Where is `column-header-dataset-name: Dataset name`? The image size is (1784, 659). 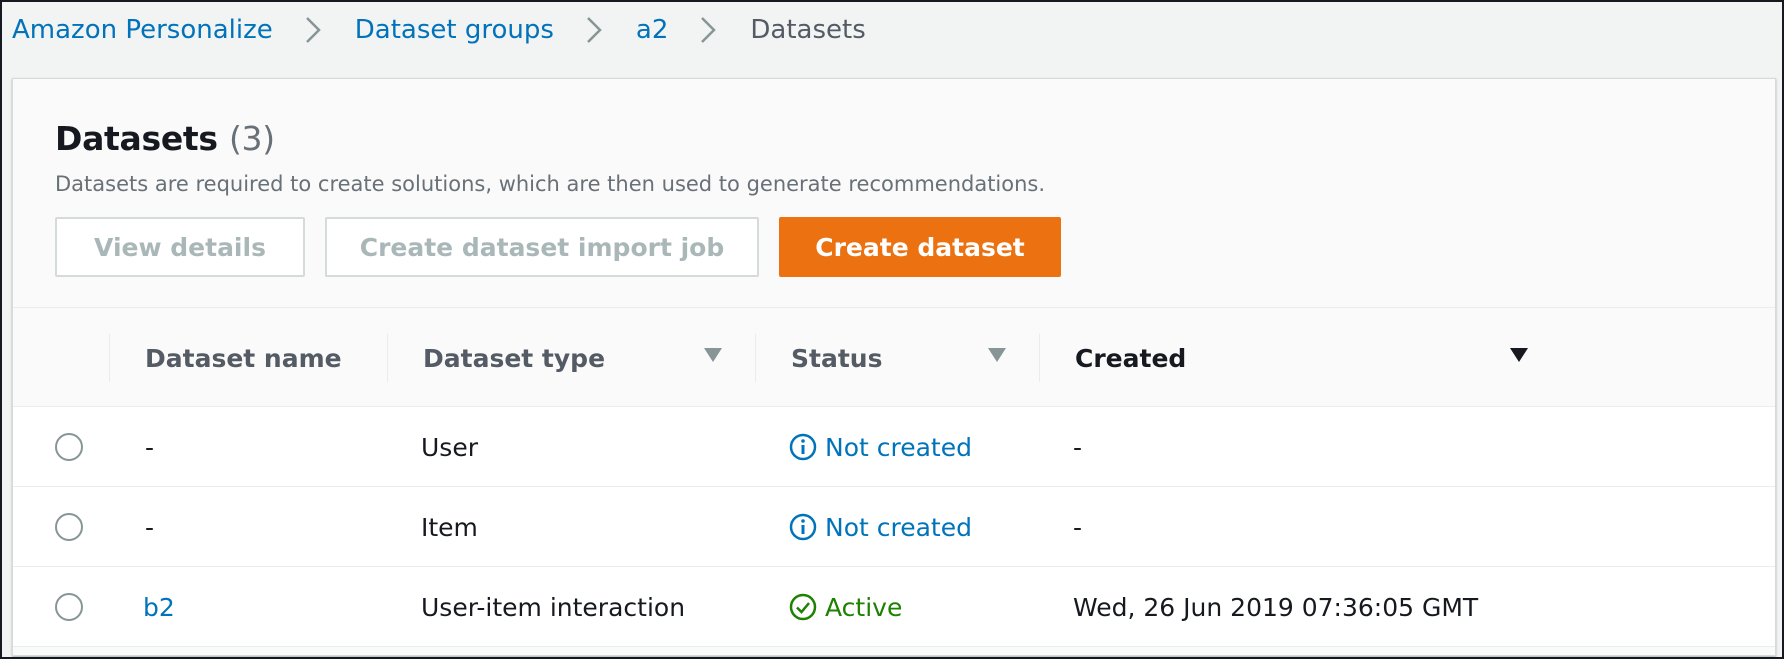
column-header-dataset-name: Dataset name is located at coordinates (243, 358).